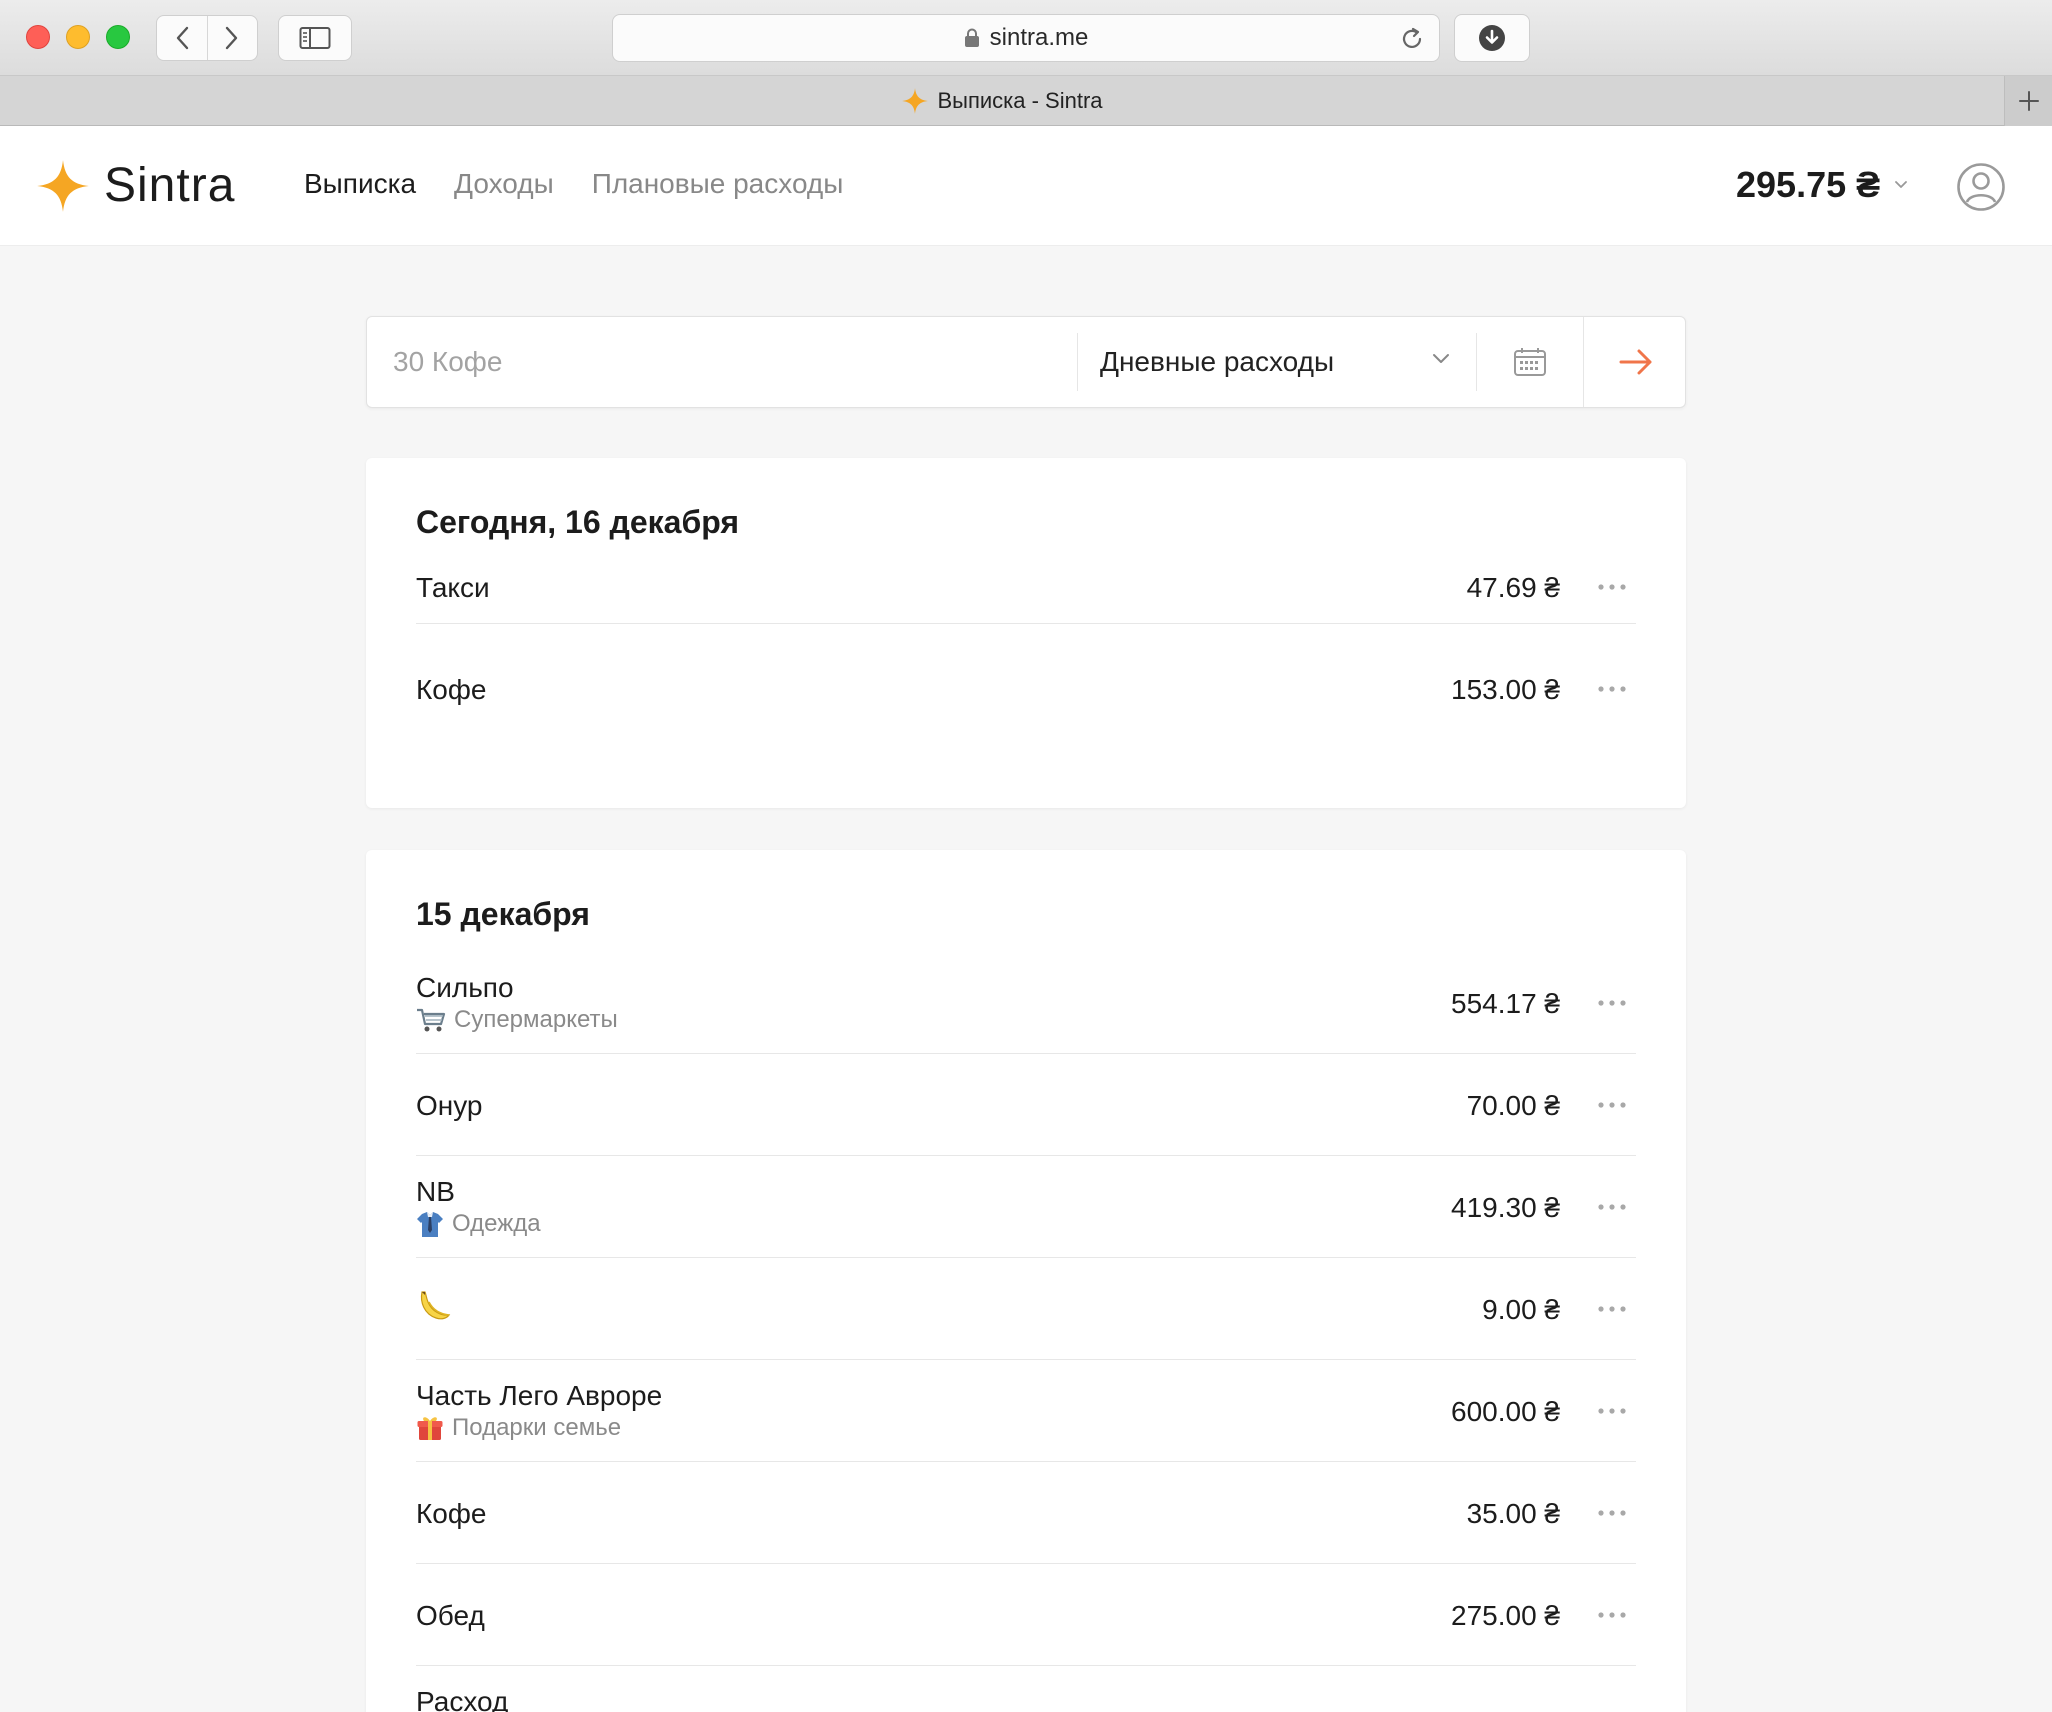  What do you see at coordinates (453, 587) in the screenshot?
I see `transaction-name: Такси` at bounding box center [453, 587].